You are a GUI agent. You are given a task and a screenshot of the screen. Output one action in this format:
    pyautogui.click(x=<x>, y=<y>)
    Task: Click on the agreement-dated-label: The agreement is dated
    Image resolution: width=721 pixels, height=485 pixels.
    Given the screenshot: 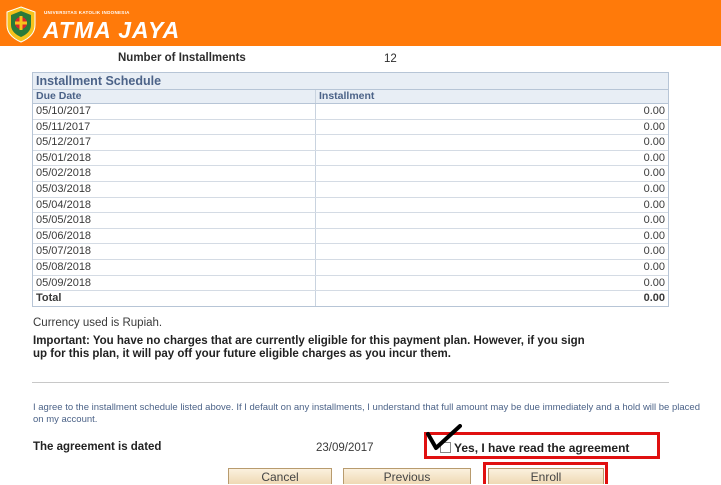 What is the action you would take?
    pyautogui.click(x=97, y=447)
    